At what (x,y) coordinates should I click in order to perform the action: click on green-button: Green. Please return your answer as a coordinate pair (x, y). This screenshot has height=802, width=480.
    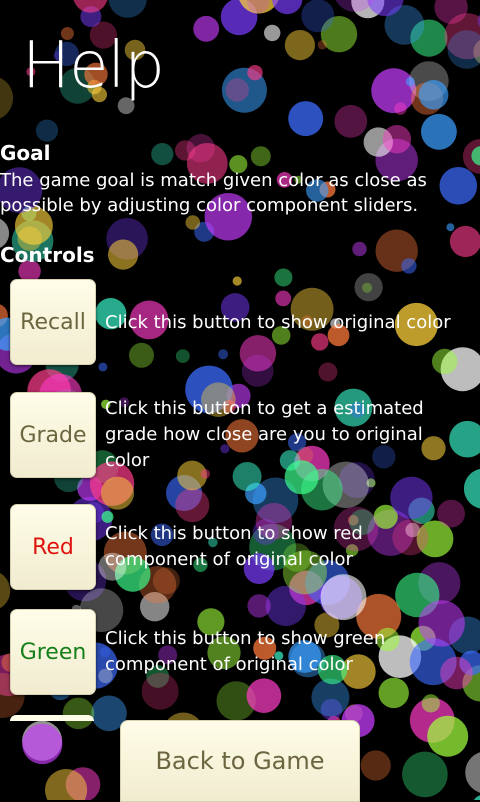
    Looking at the image, I should click on (53, 652).